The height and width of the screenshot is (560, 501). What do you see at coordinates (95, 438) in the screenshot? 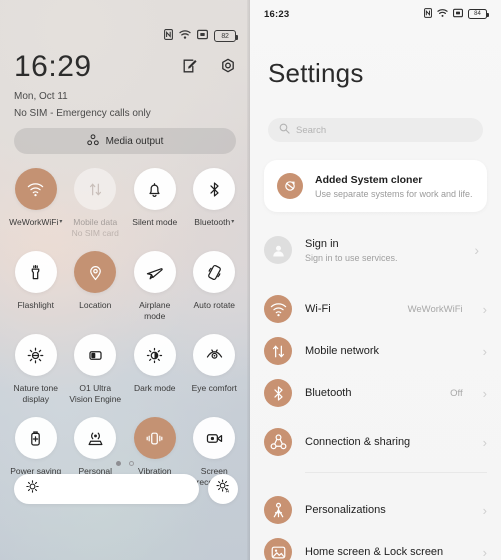
I see `hotspot-icon` at bounding box center [95, 438].